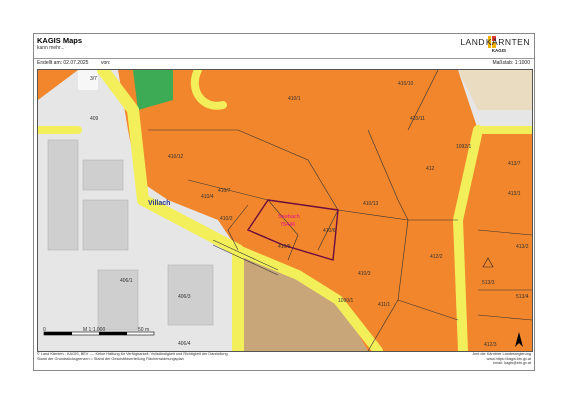 Image resolution: width=567 pixels, height=400 pixels. I want to click on scale-info: Maßstab: 1:1000, so click(511, 63).